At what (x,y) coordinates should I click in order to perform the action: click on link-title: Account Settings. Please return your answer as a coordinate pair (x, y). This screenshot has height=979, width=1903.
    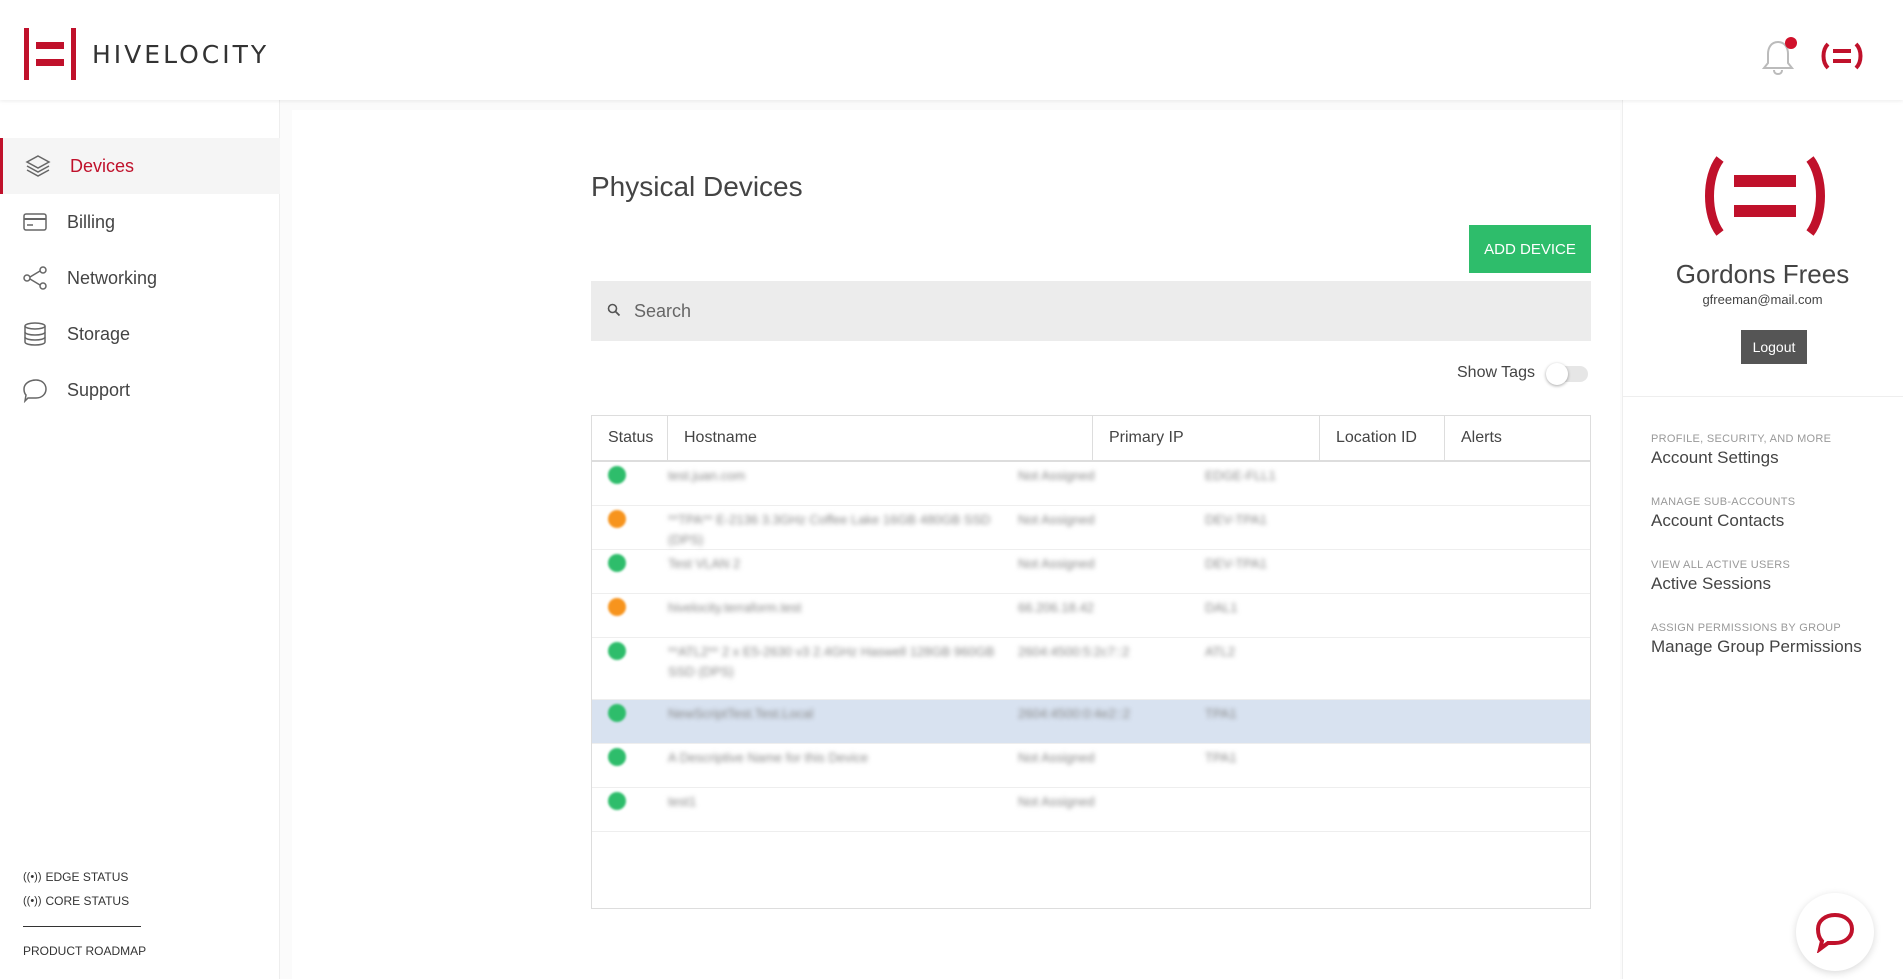
    Looking at the image, I should click on (1715, 457).